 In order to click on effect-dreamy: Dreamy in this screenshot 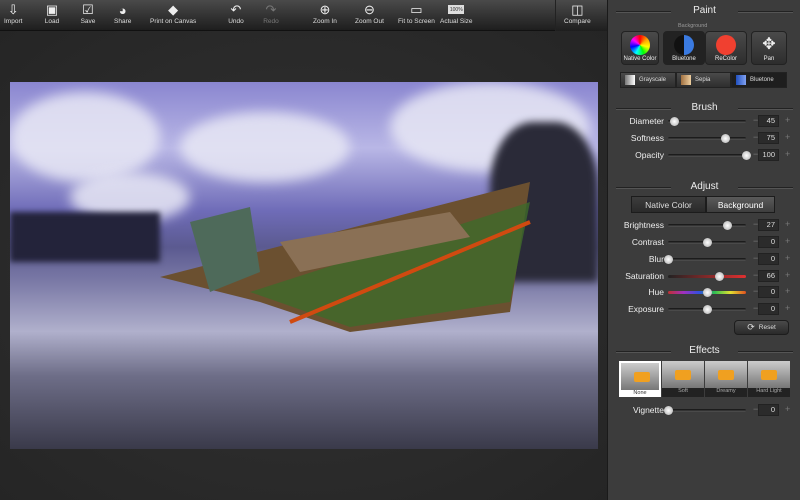, I will do `click(726, 379)`.